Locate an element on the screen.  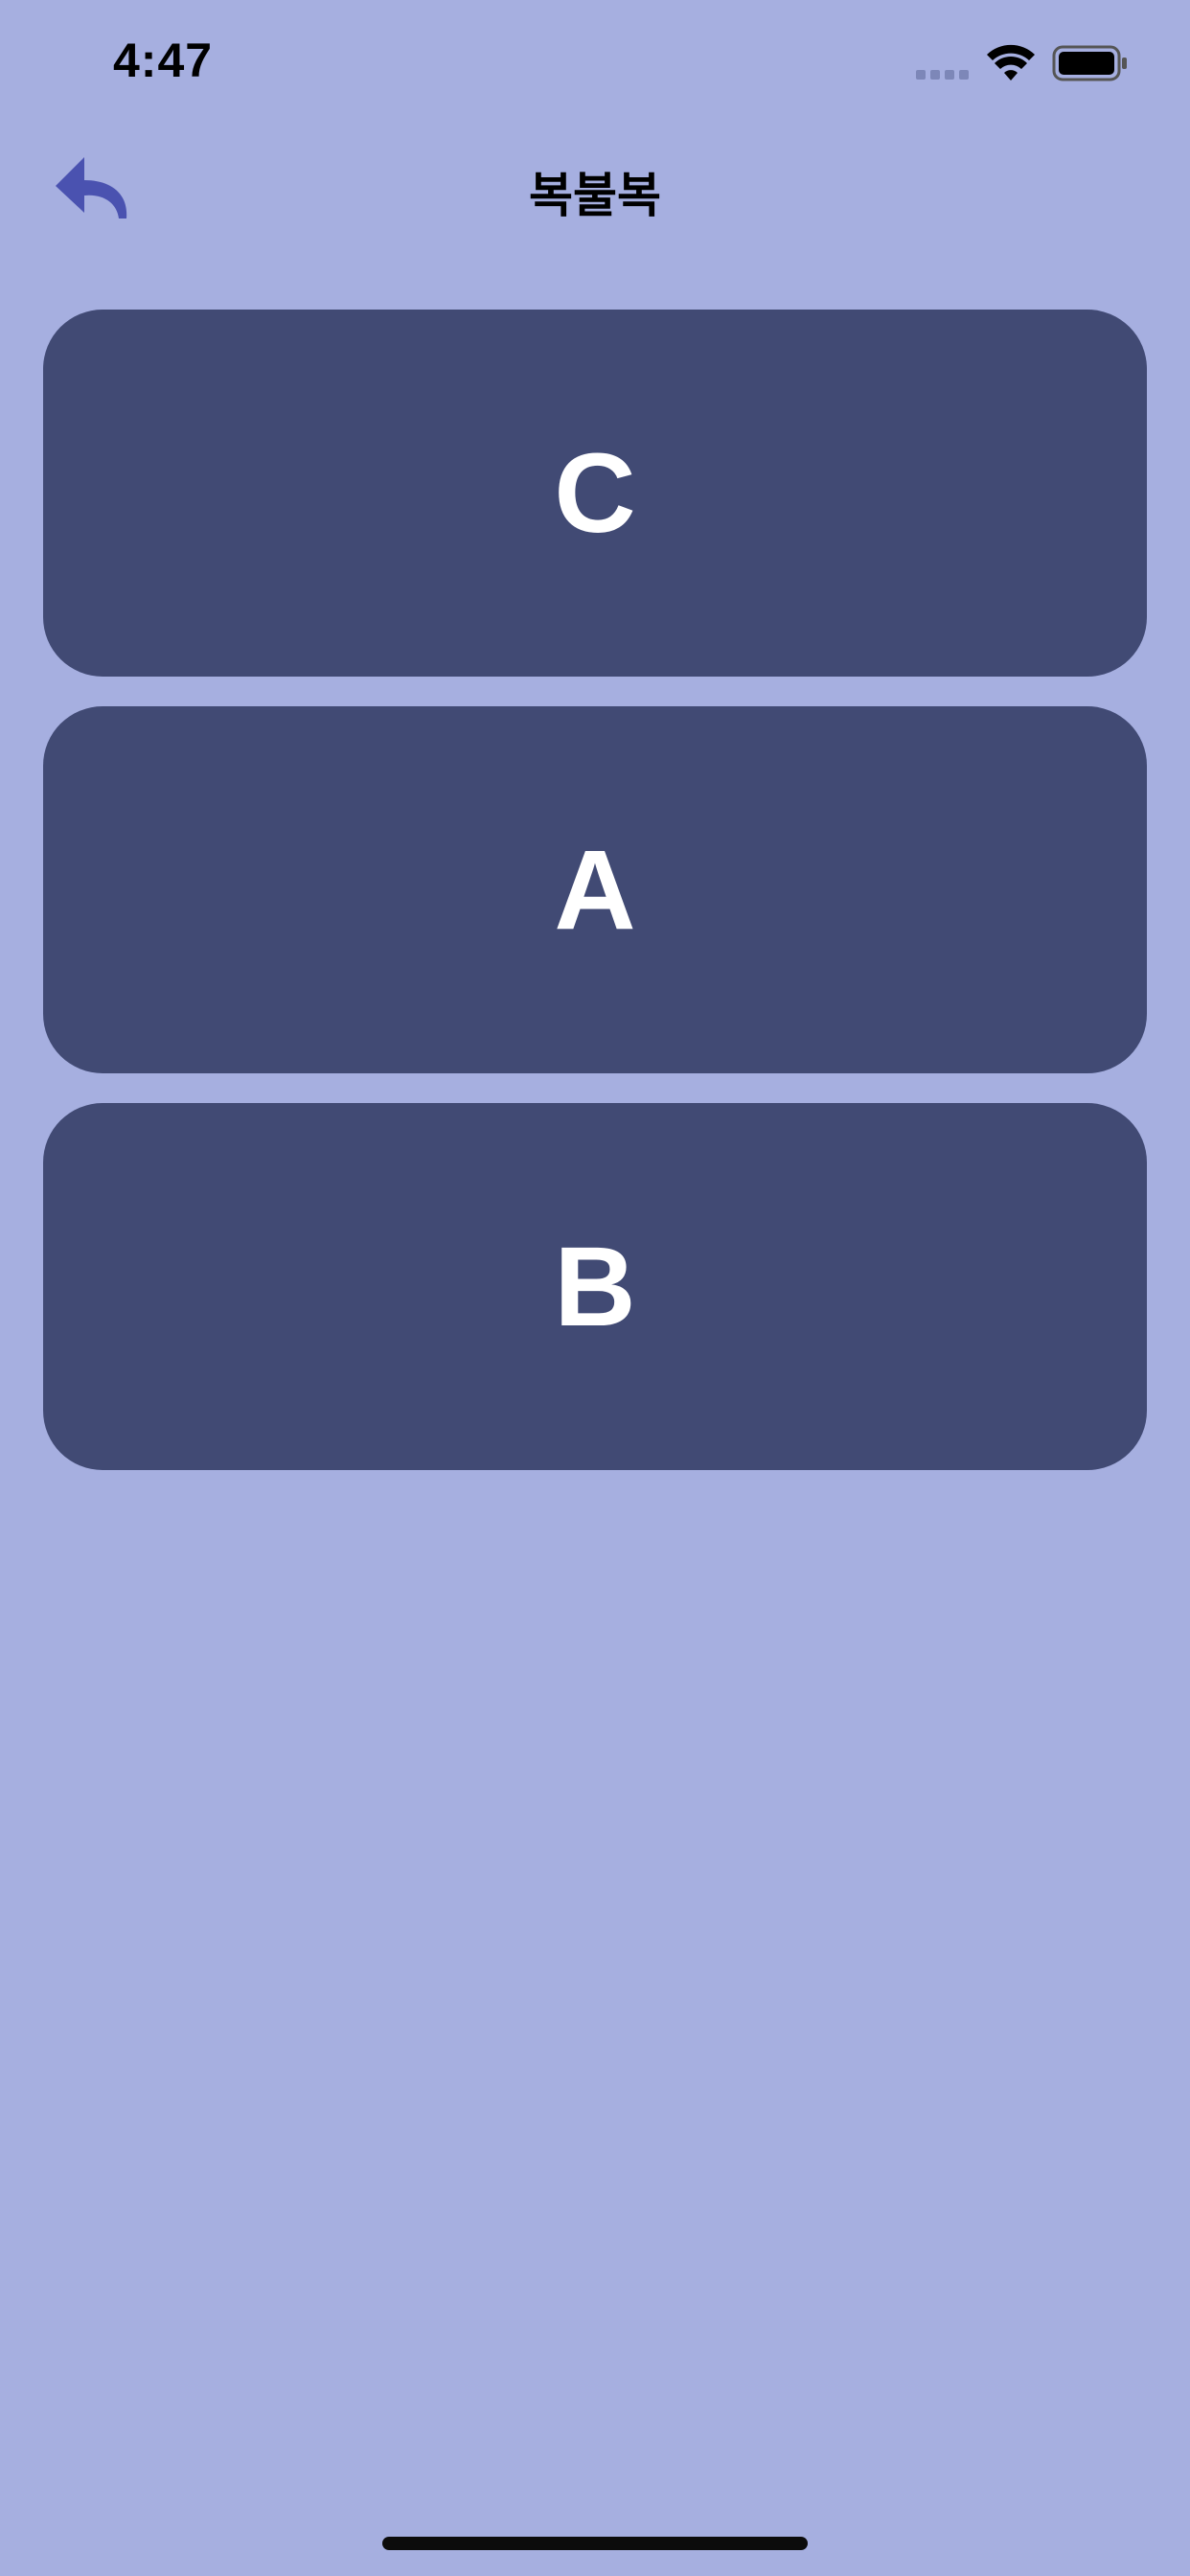
option-card-c: C is located at coordinates (595, 493).